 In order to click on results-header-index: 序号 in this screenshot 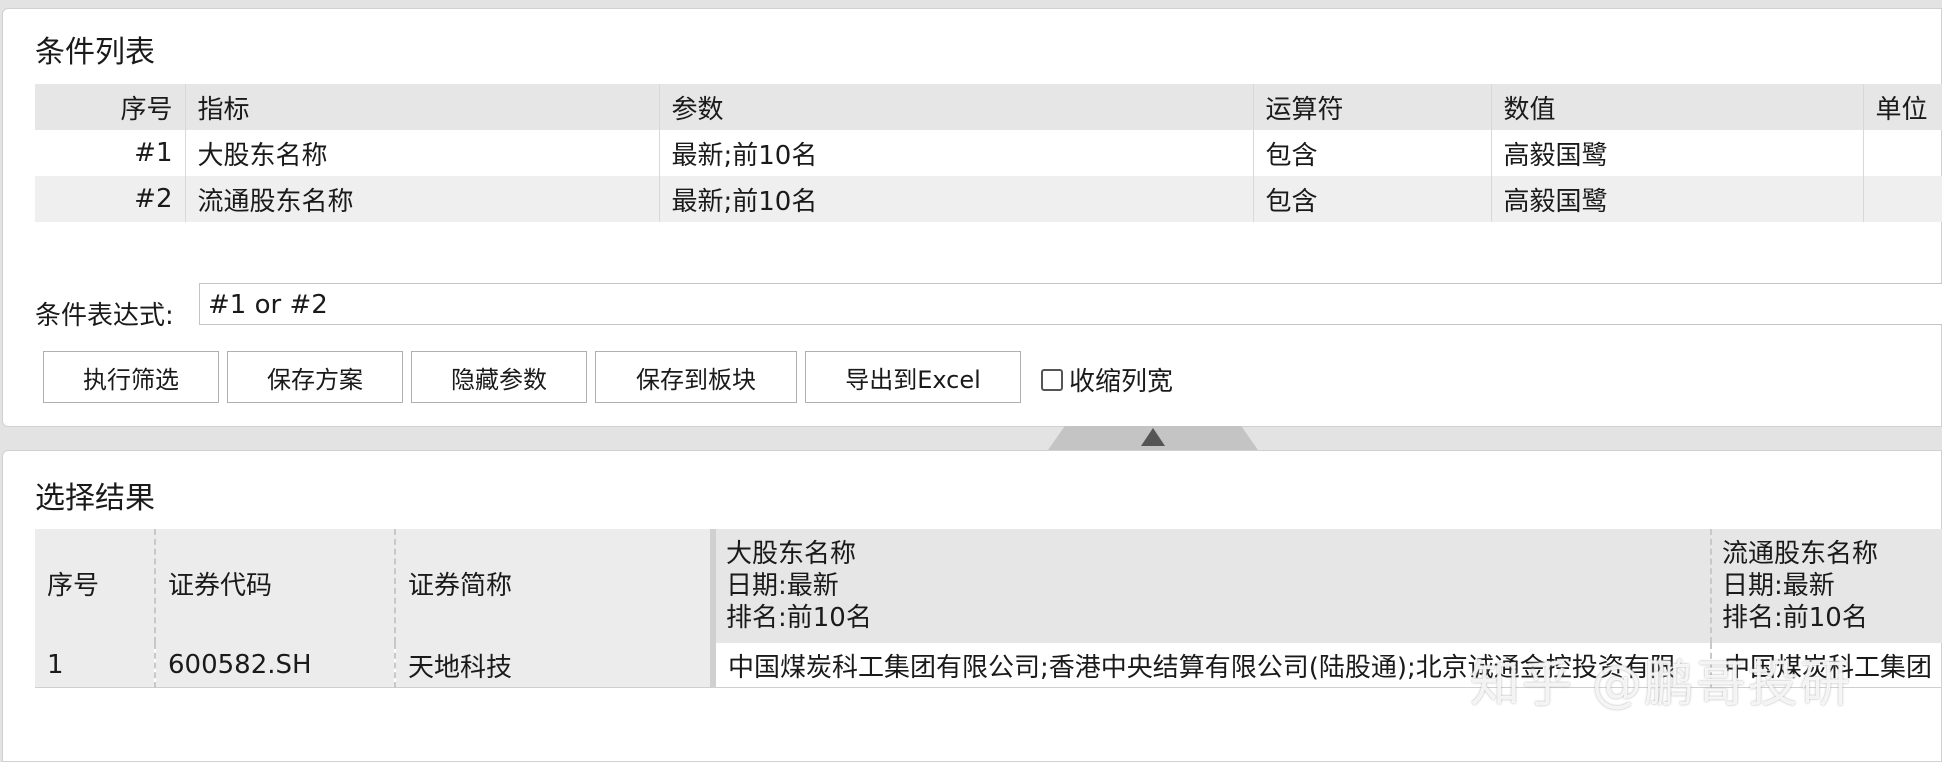, I will do `click(95, 586)`.